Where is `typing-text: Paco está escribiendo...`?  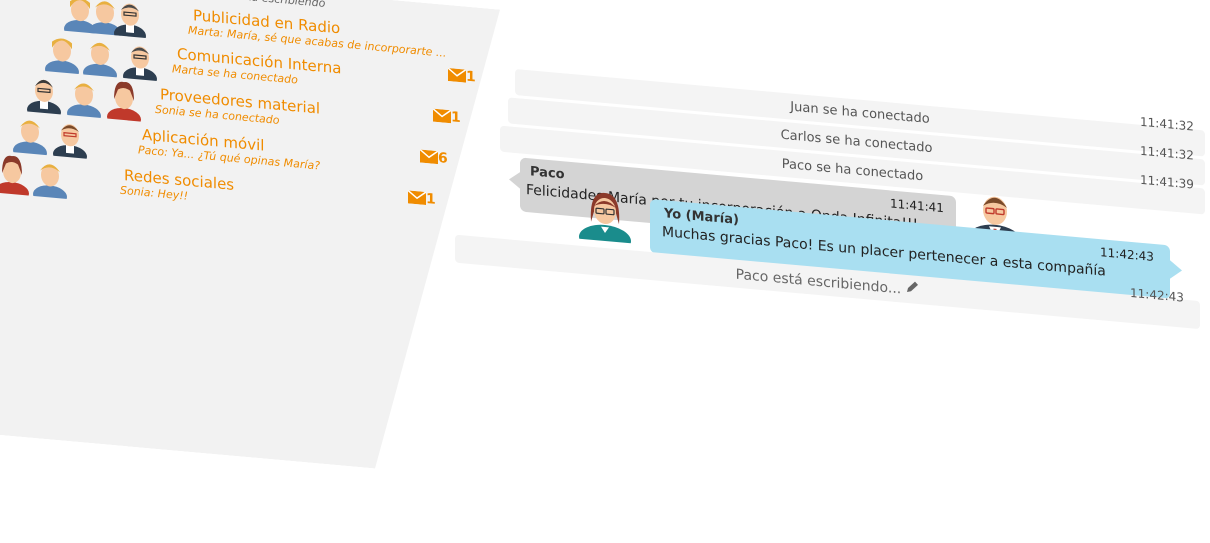
typing-text: Paco está escribiendo... is located at coordinates (818, 282).